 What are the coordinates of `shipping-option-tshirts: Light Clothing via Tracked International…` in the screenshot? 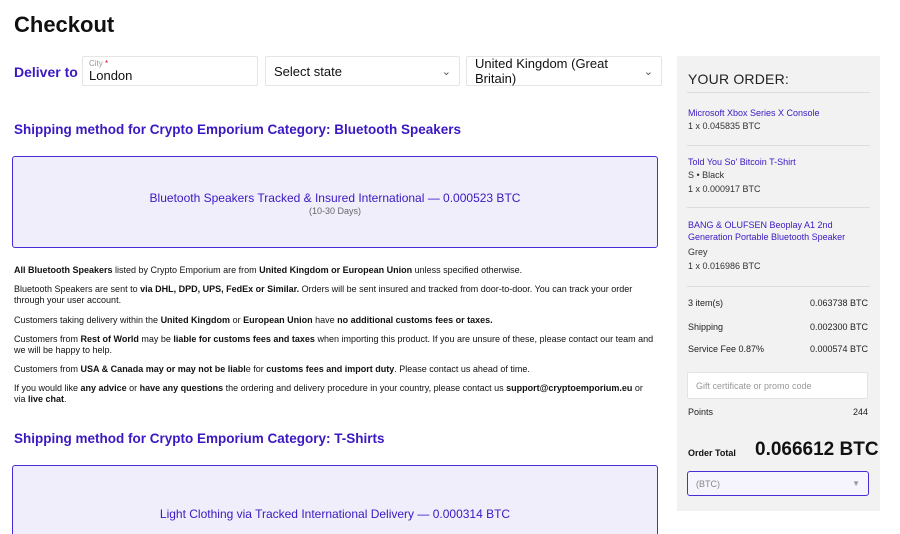 It's located at (335, 499).